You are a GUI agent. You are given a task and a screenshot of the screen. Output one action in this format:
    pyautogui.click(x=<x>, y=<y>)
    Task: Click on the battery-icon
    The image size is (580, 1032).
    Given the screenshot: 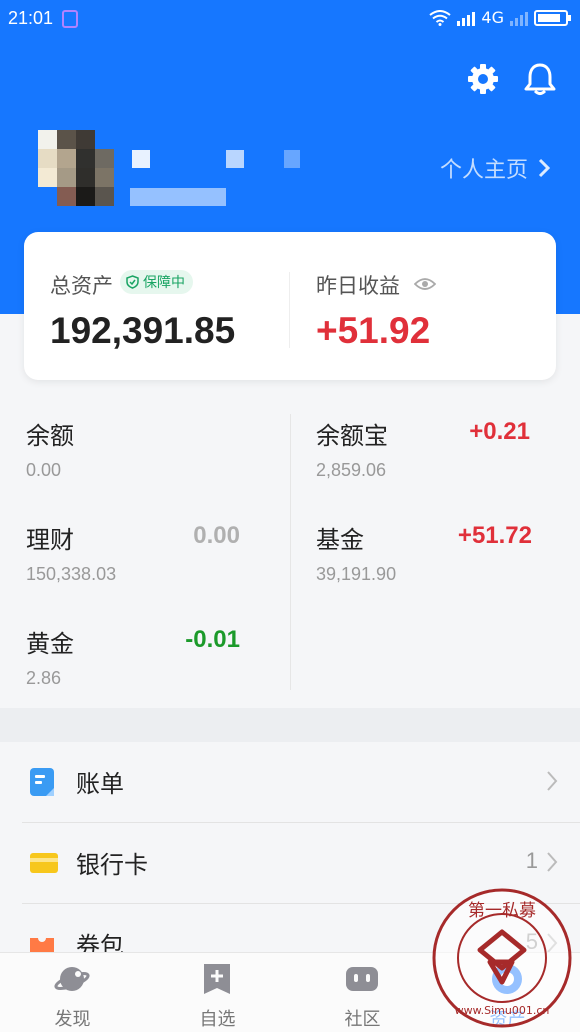 What is the action you would take?
    pyautogui.click(x=552, y=17)
    